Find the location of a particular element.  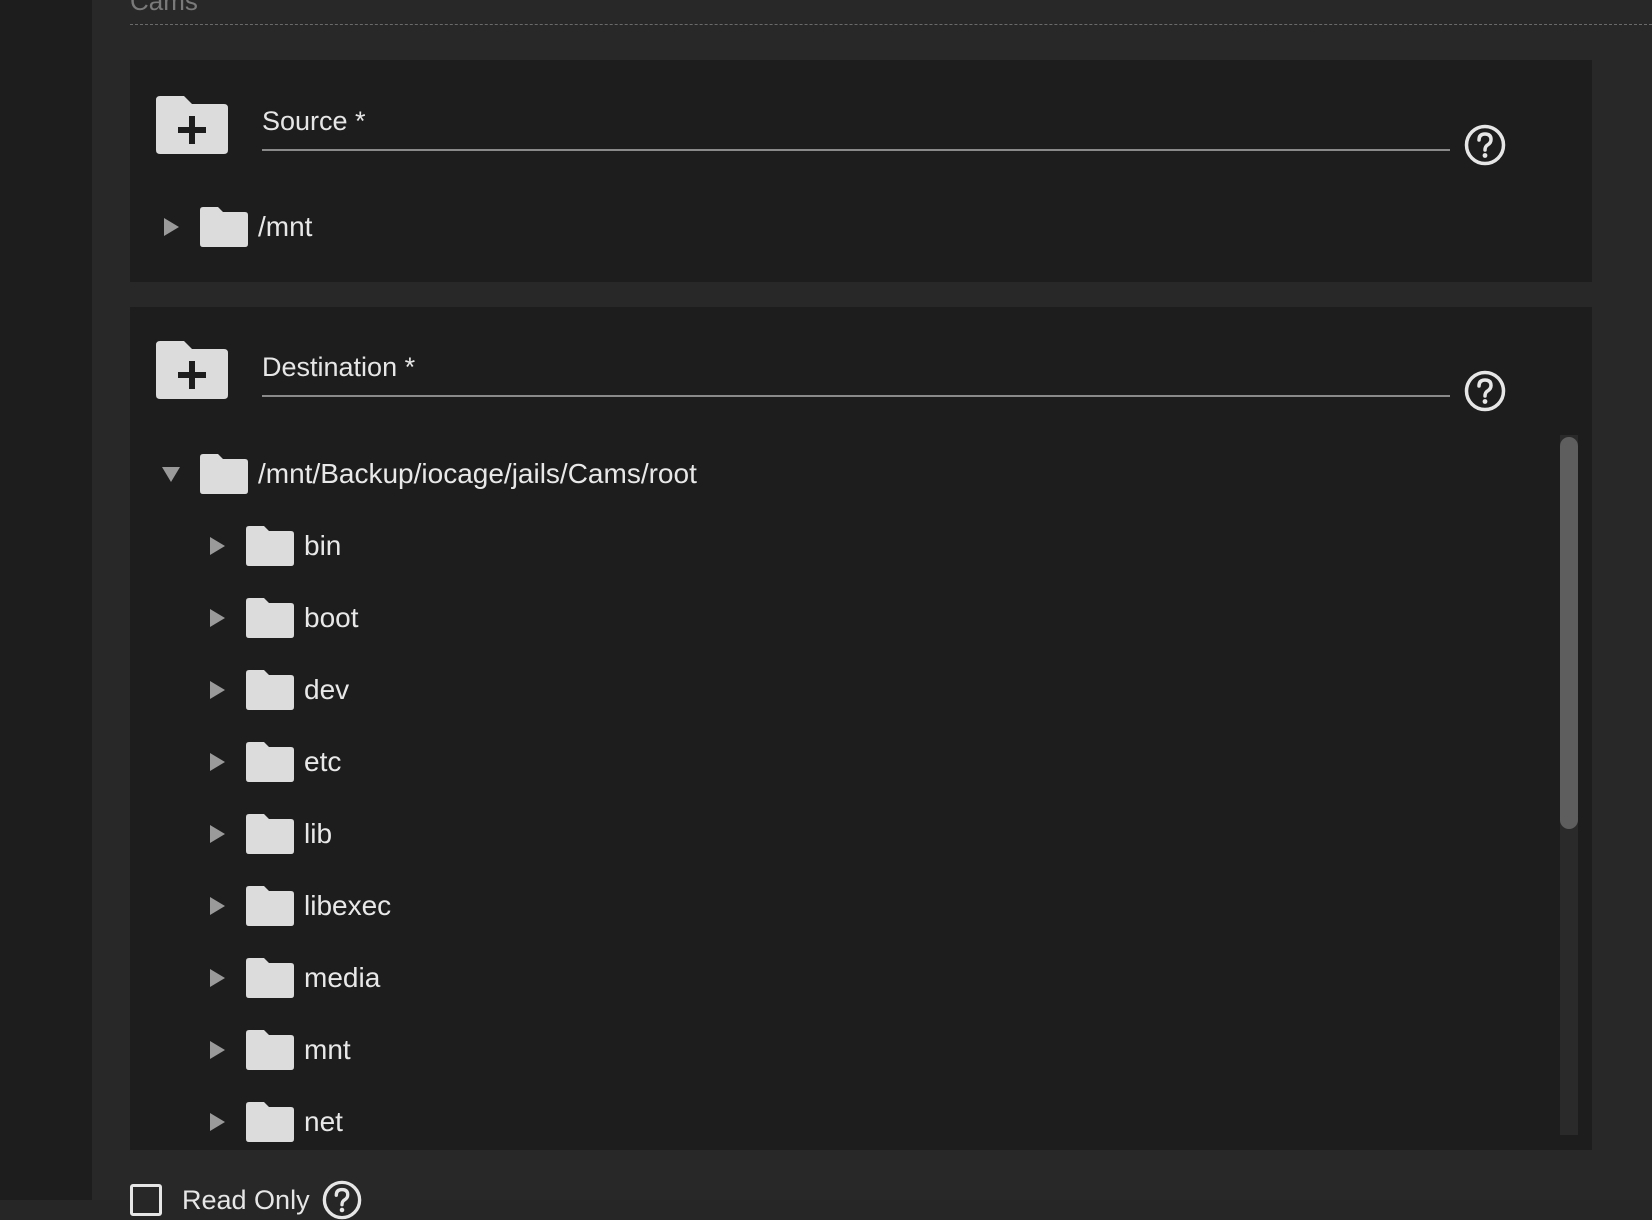

tree-node-label: etc is located at coordinates (323, 761).